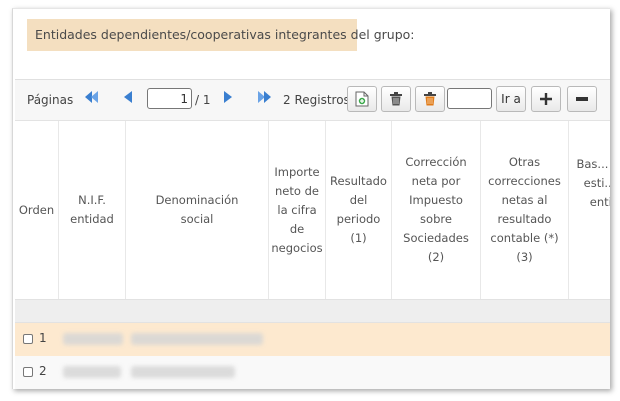  I want to click on column-header-turnover: Importe neto de la cifra de negocios, so click(297, 210).